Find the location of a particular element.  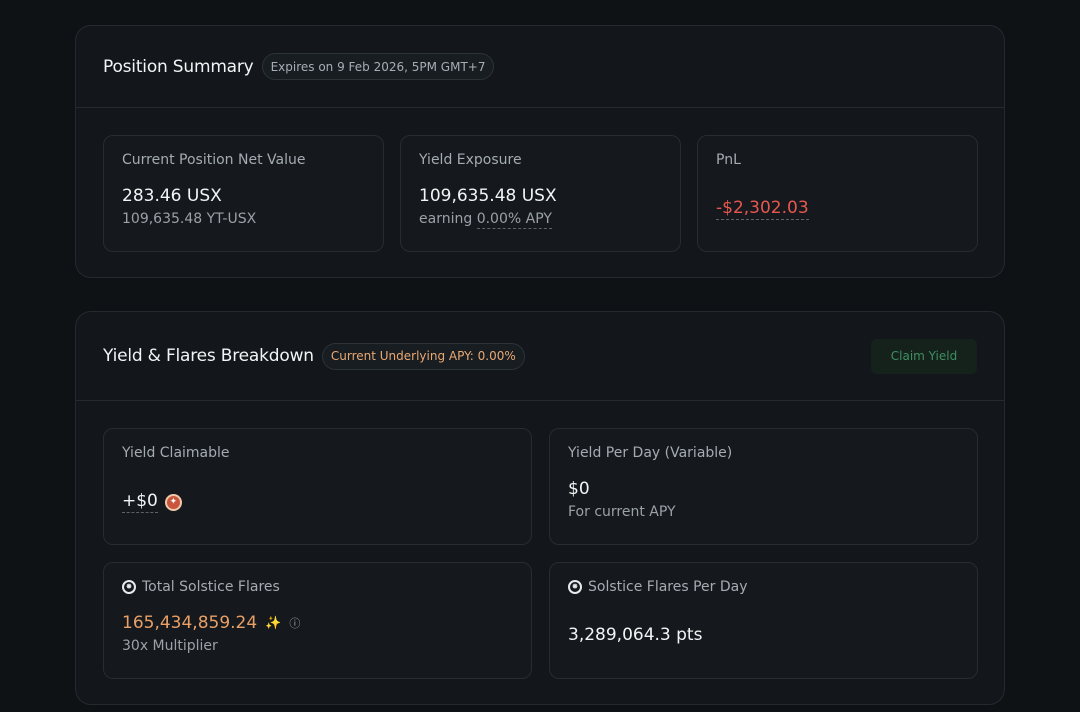

earning-text: earning is located at coordinates (446, 219).